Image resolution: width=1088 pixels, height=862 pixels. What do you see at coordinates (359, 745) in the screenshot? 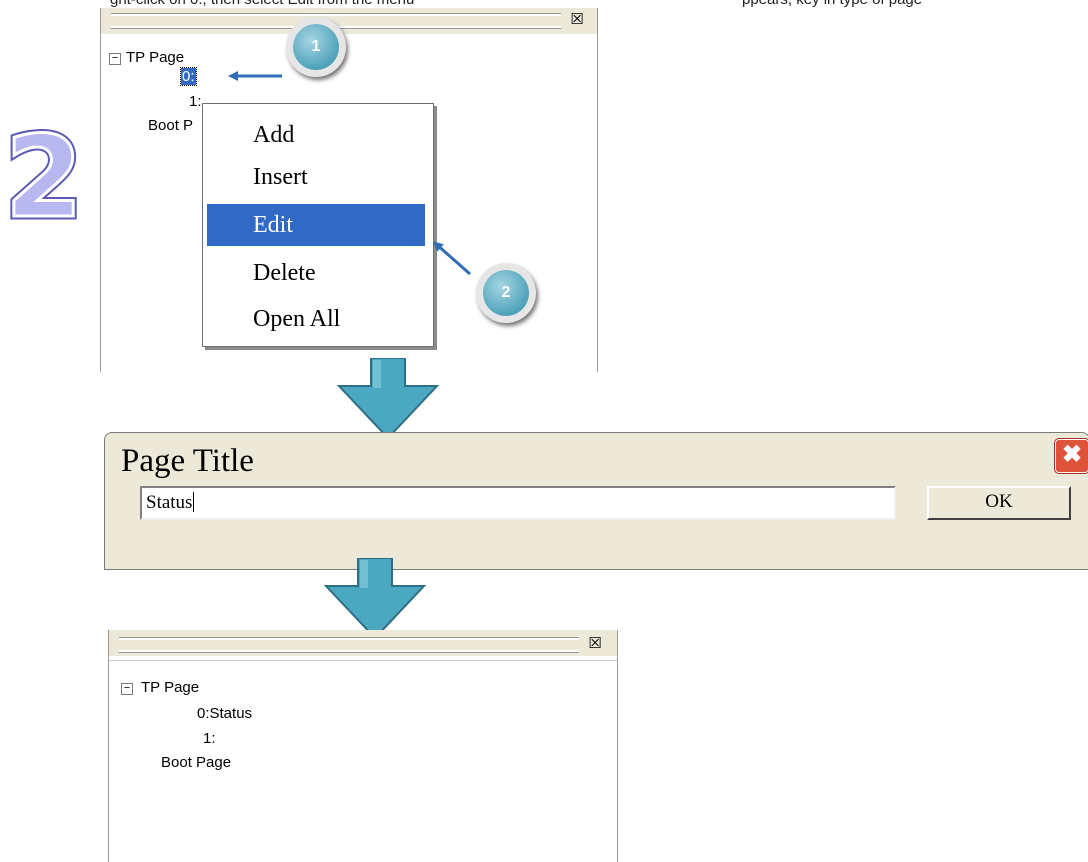
I see `page-tree: − TP Page 0:Status 1: Boot Page` at bounding box center [359, 745].